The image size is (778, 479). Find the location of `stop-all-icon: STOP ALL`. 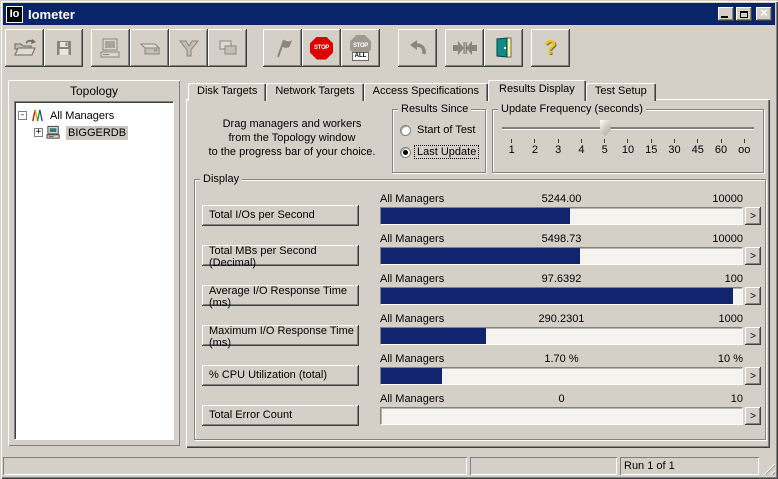

stop-all-icon: STOP ALL is located at coordinates (360, 48).